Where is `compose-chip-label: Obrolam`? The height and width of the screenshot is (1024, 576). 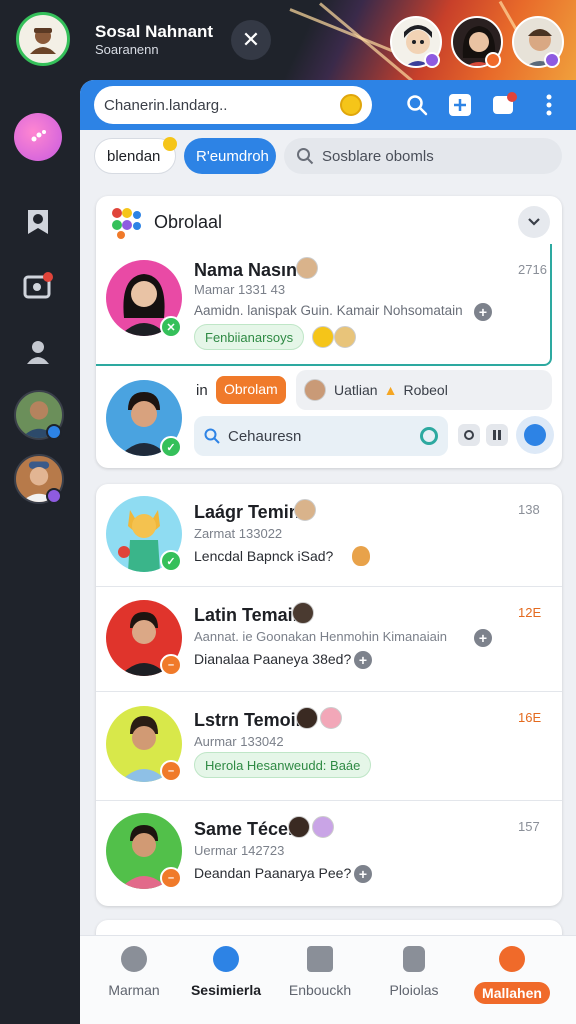
compose-chip-label: Obrolam is located at coordinates (251, 389).